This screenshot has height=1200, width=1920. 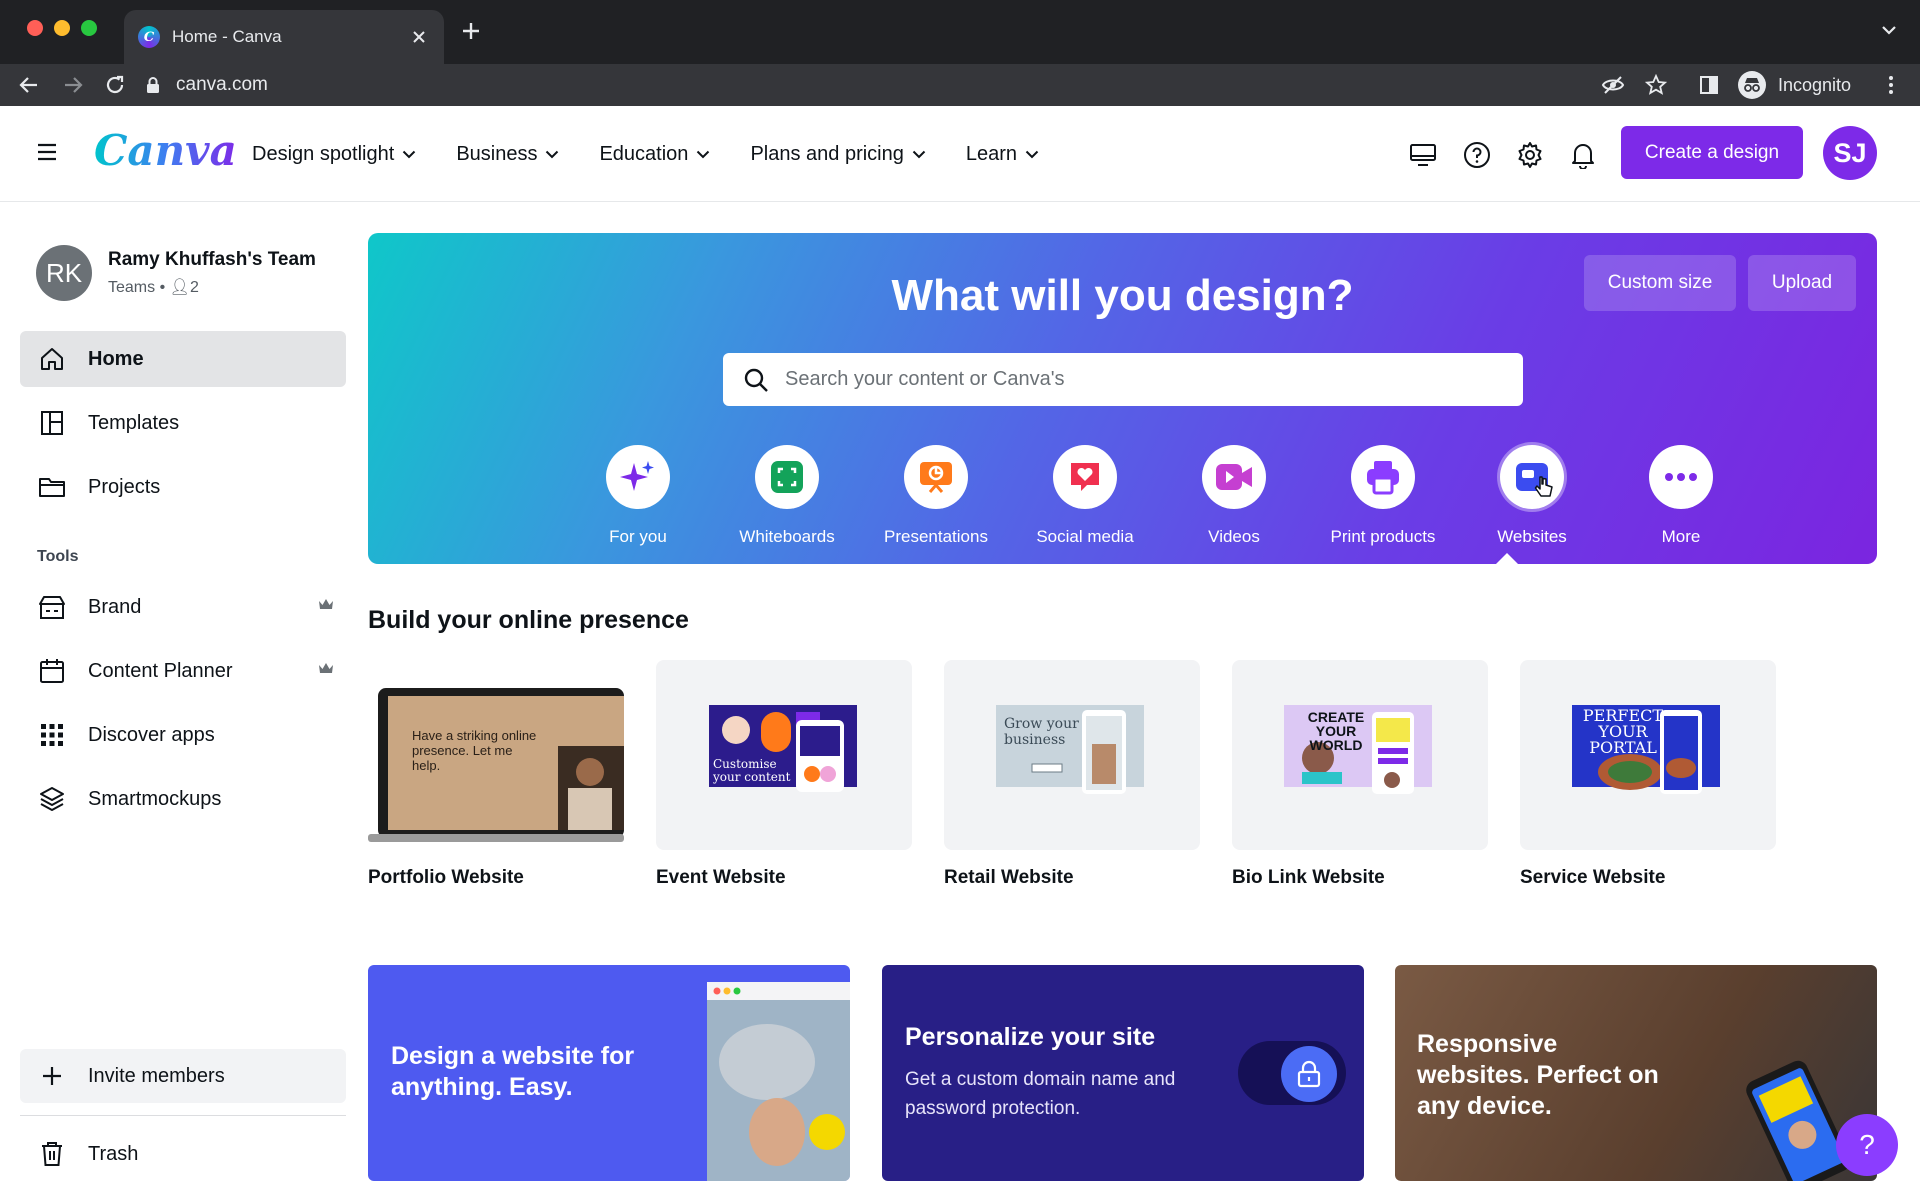 What do you see at coordinates (183, 359) in the screenshot?
I see `sidebar-item-home: Home` at bounding box center [183, 359].